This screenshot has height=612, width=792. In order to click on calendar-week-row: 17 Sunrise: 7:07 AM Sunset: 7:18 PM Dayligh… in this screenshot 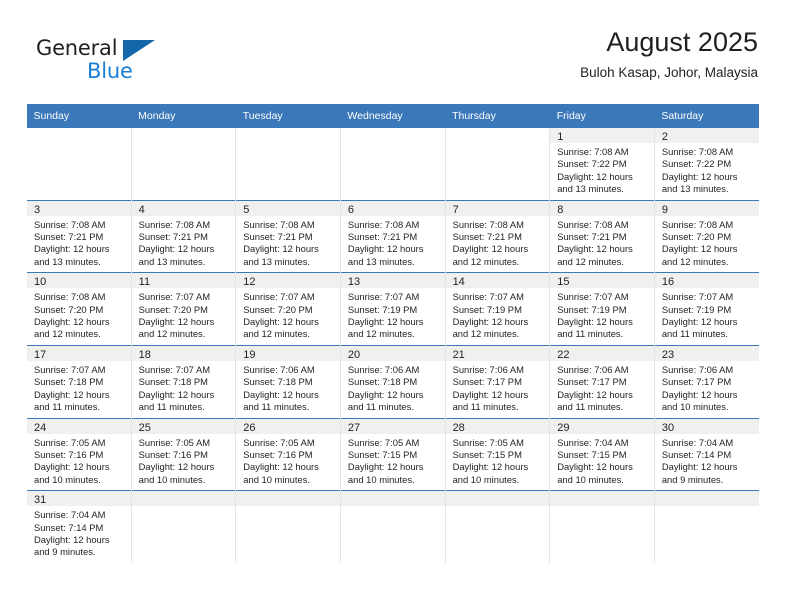, I will do `click(392, 381)`.